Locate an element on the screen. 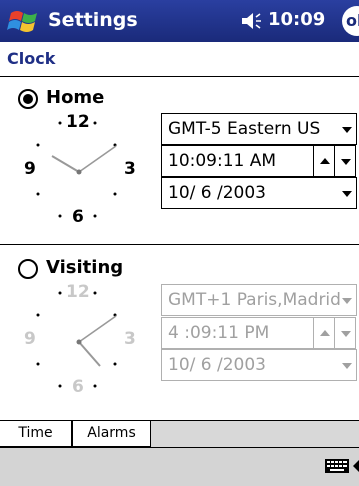 The height and width of the screenshot is (486, 359). app-title: Settings is located at coordinates (93, 20).